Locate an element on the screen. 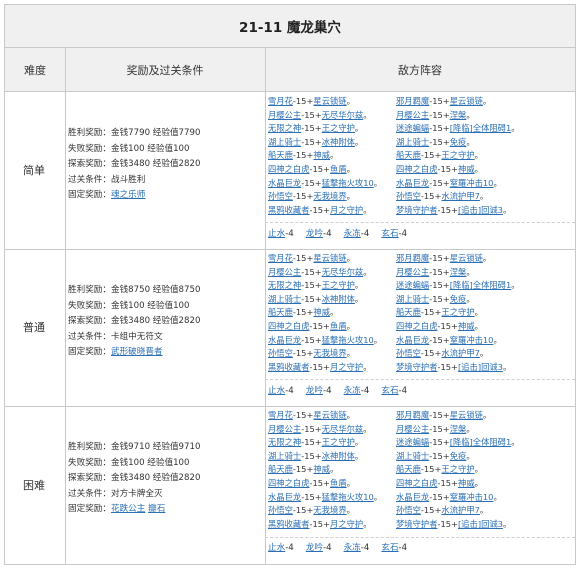 The image size is (580, 569). reward-card-link: 武形破晓晋者 is located at coordinates (137, 352).